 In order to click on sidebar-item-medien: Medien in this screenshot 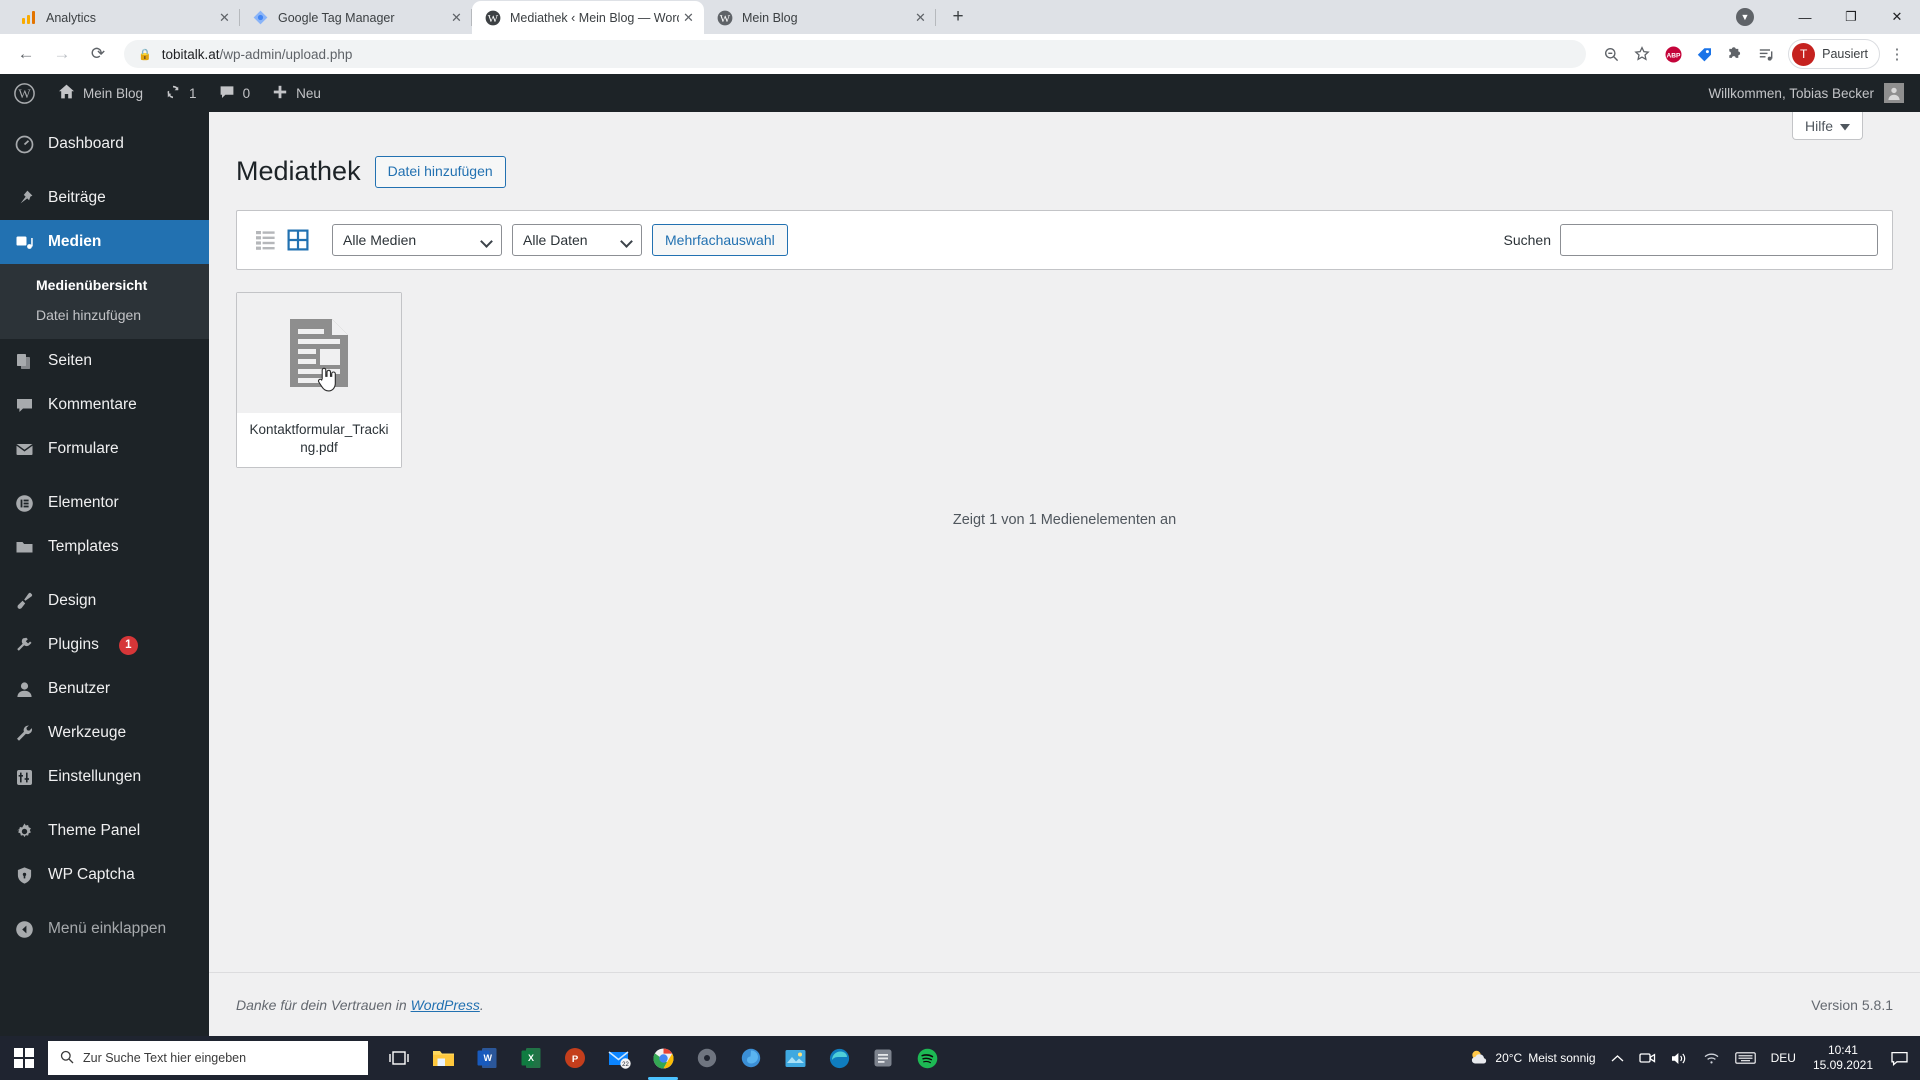, I will do `click(104, 242)`.